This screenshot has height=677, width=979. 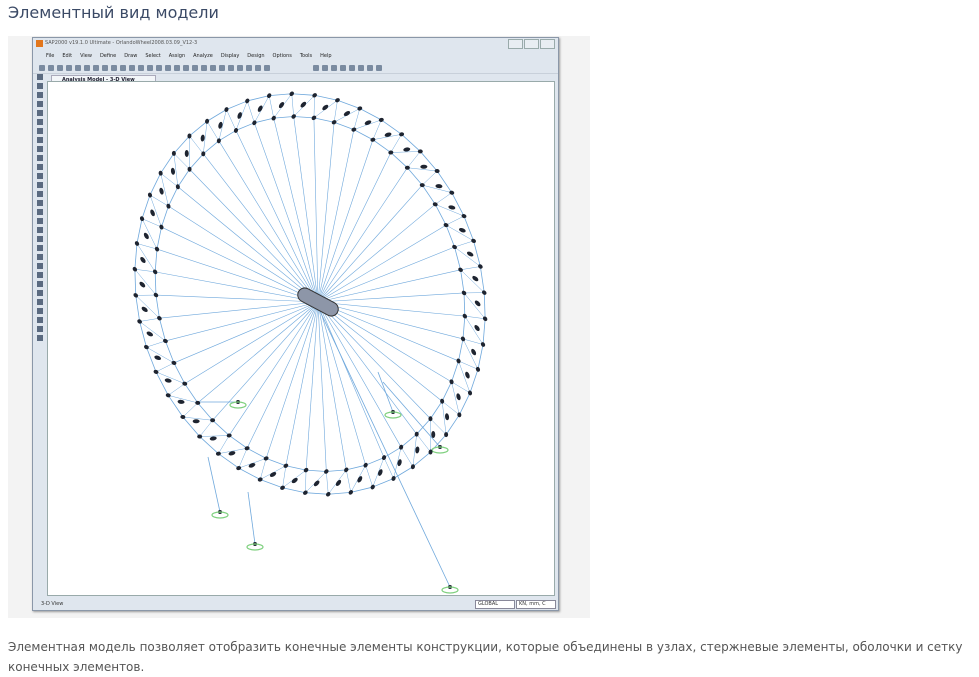 What do you see at coordinates (108, 57) in the screenshot?
I see `menu-define: Define` at bounding box center [108, 57].